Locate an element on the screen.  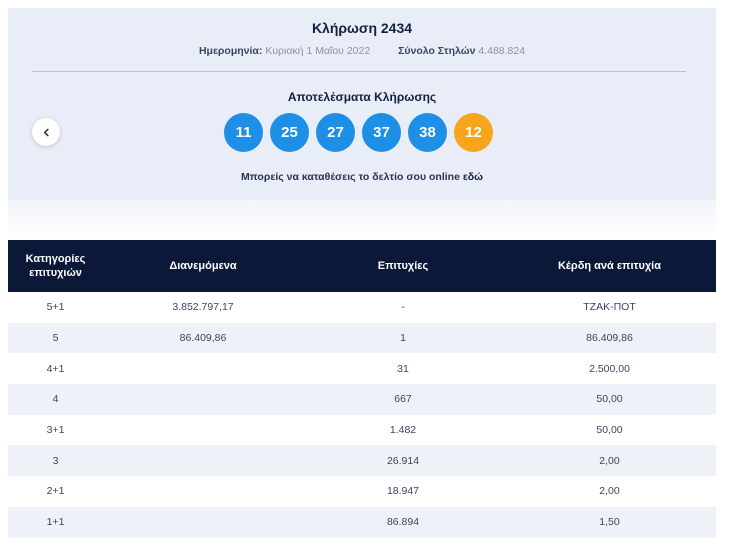
header-category: Κατηγορίες επιτυχιών is located at coordinates (55, 265).